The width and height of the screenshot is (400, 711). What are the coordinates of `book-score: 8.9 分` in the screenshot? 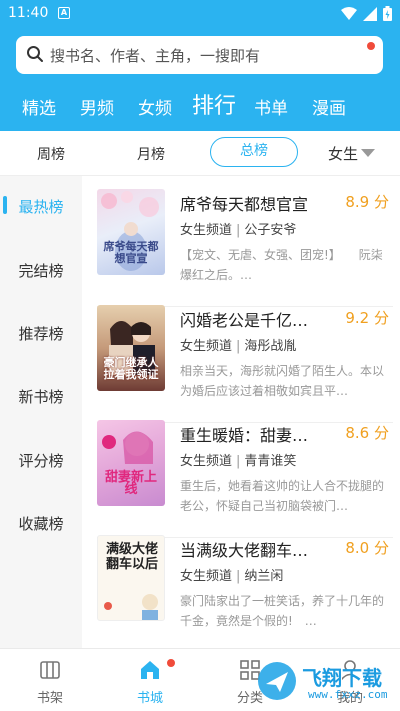 It's located at (367, 202).